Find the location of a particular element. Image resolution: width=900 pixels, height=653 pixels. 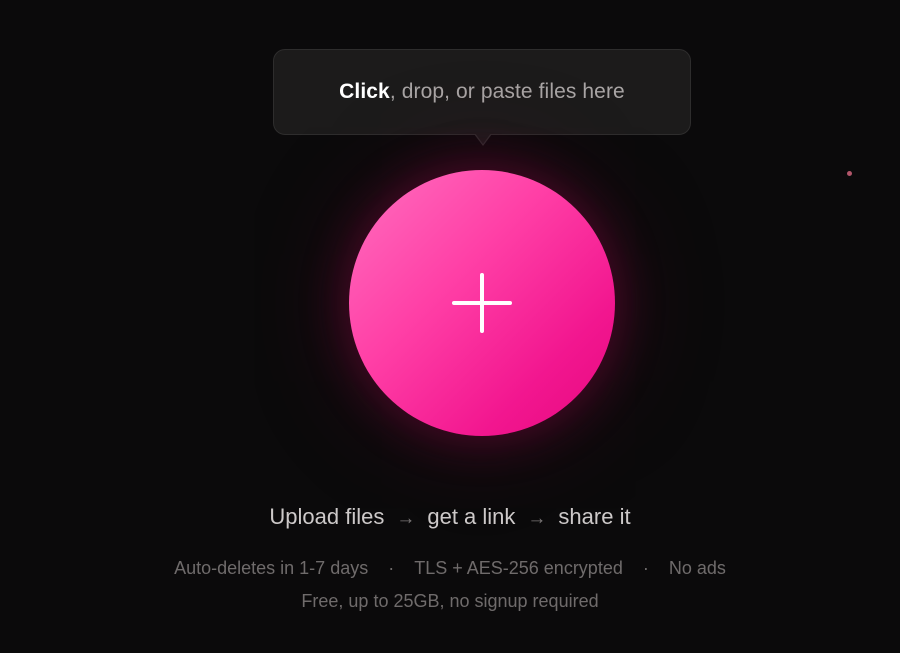

feature-auto-delete: Auto-deletes in 1-7 days is located at coordinates (271, 568).